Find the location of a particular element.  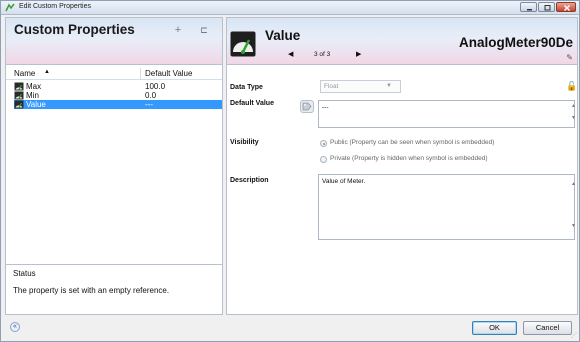

minimize-icon is located at coordinates (529, 10).